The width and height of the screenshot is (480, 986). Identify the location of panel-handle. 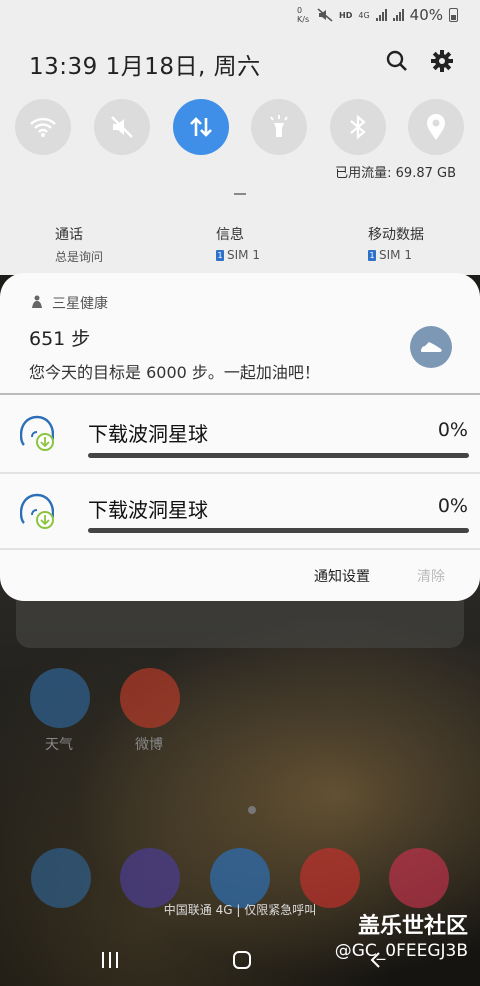
(240, 194).